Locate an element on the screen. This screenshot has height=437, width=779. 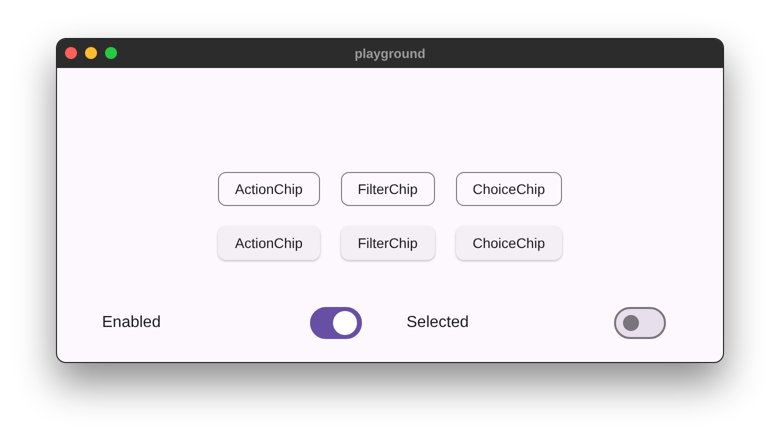
minimize-icon is located at coordinates (91, 53).